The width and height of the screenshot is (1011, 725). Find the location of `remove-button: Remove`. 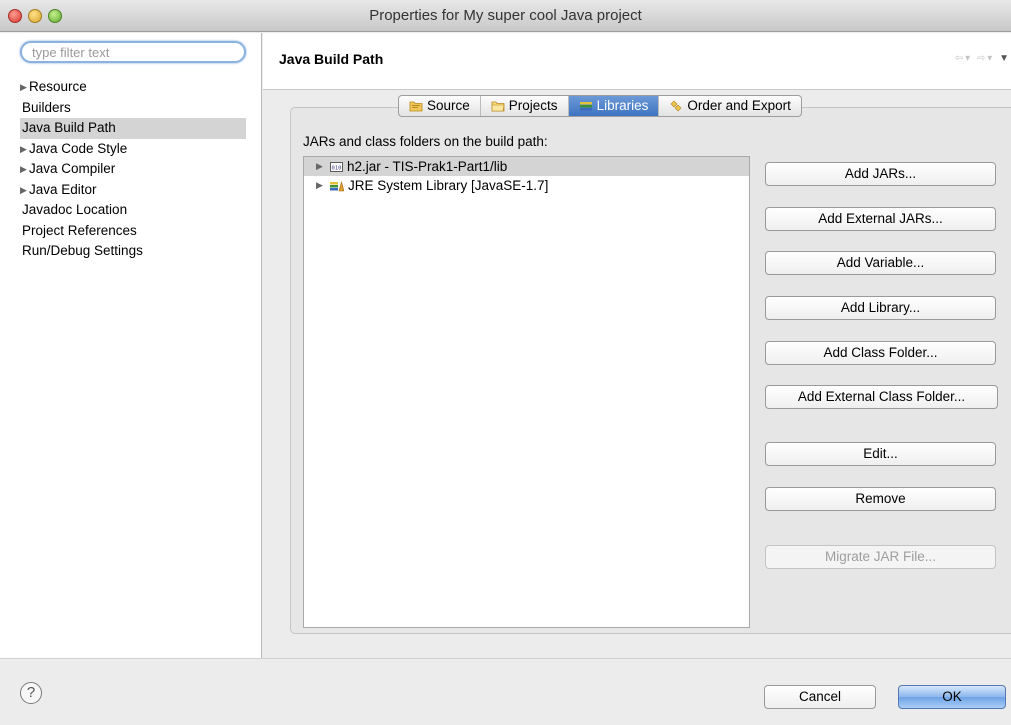

remove-button: Remove is located at coordinates (880, 499).